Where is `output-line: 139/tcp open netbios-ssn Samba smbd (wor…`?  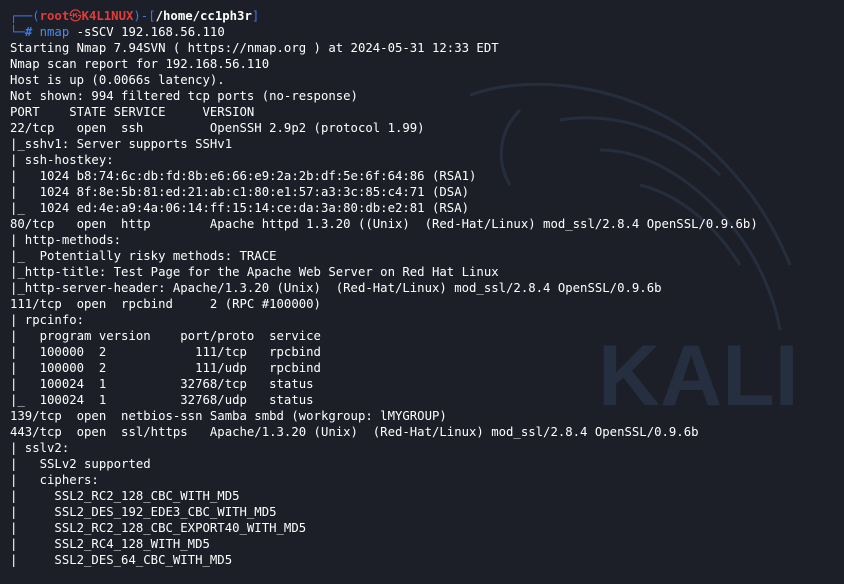
output-line: 139/tcp open netbios-ssn Samba smbd (wor… is located at coordinates (228, 416).